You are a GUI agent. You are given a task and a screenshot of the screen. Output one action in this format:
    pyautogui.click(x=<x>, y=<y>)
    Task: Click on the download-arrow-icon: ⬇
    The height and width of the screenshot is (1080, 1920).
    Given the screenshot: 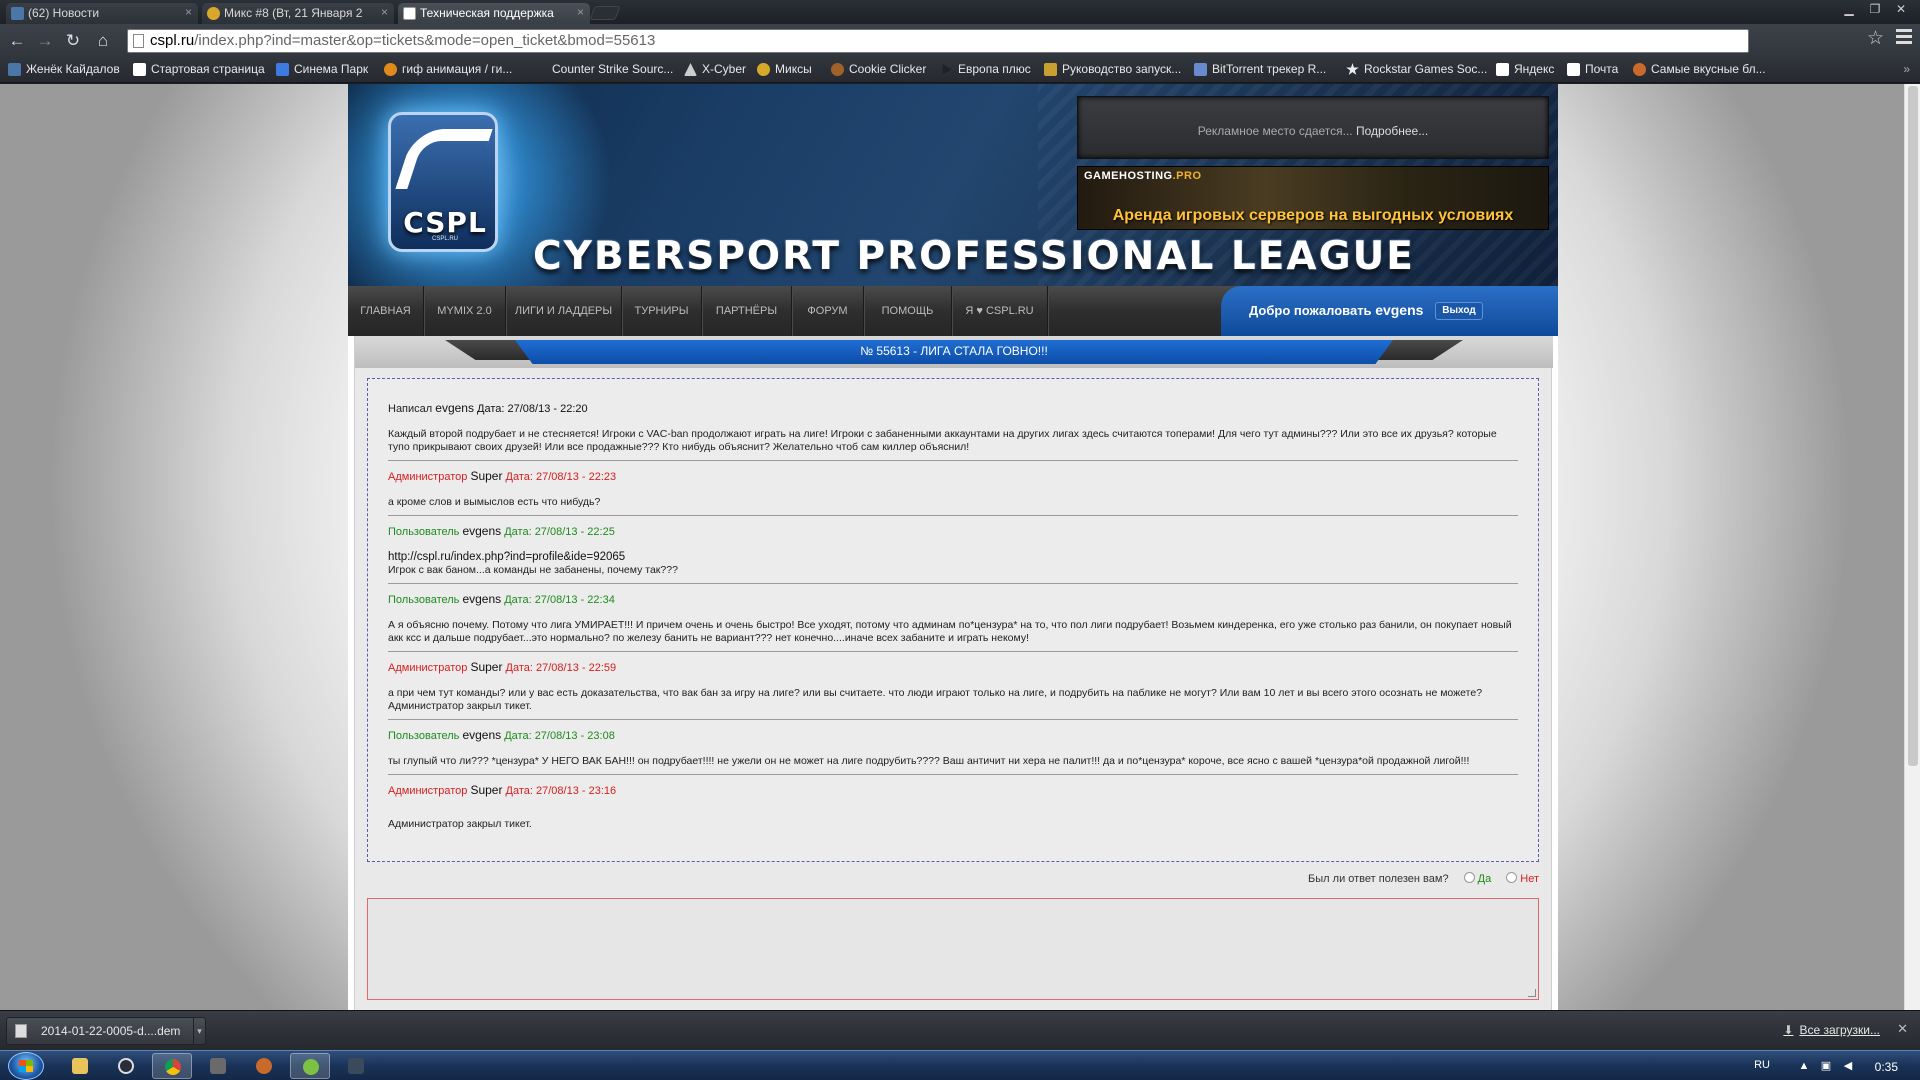 What is the action you would take?
    pyautogui.click(x=1788, y=1030)
    